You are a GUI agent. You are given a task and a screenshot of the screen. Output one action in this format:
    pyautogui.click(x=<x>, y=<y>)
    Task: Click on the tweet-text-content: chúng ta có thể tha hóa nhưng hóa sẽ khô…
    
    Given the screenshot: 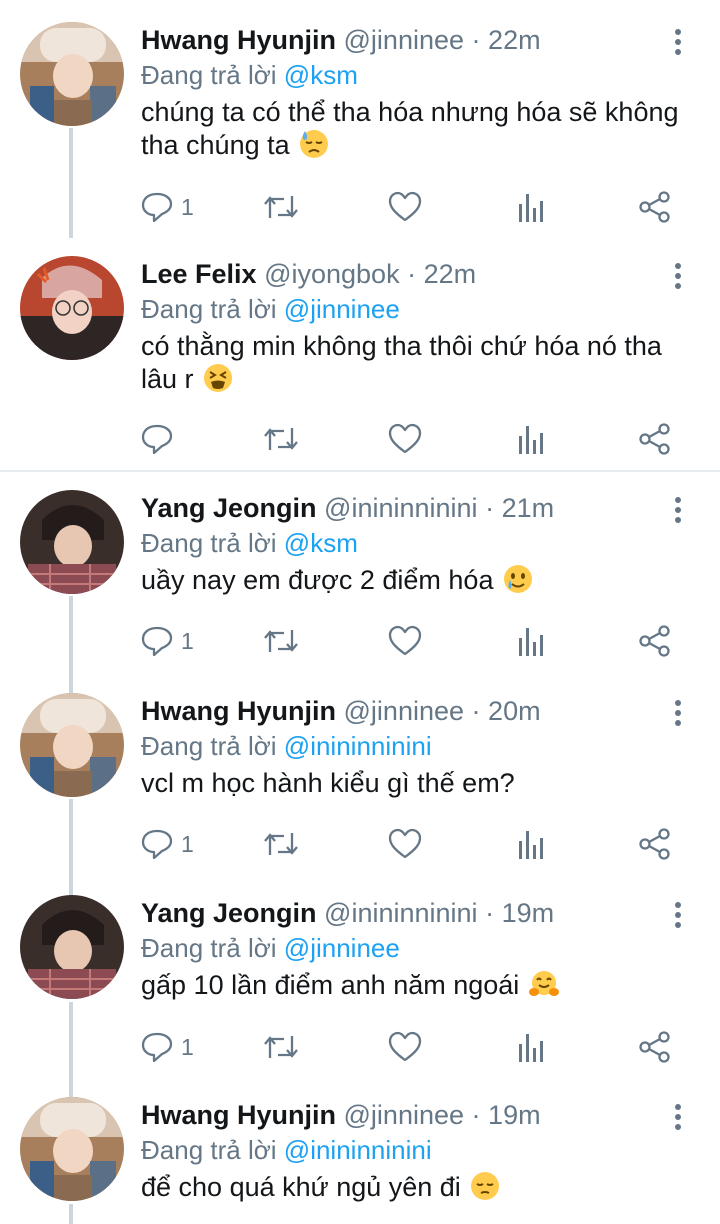 What is the action you would take?
    pyautogui.click(x=410, y=128)
    